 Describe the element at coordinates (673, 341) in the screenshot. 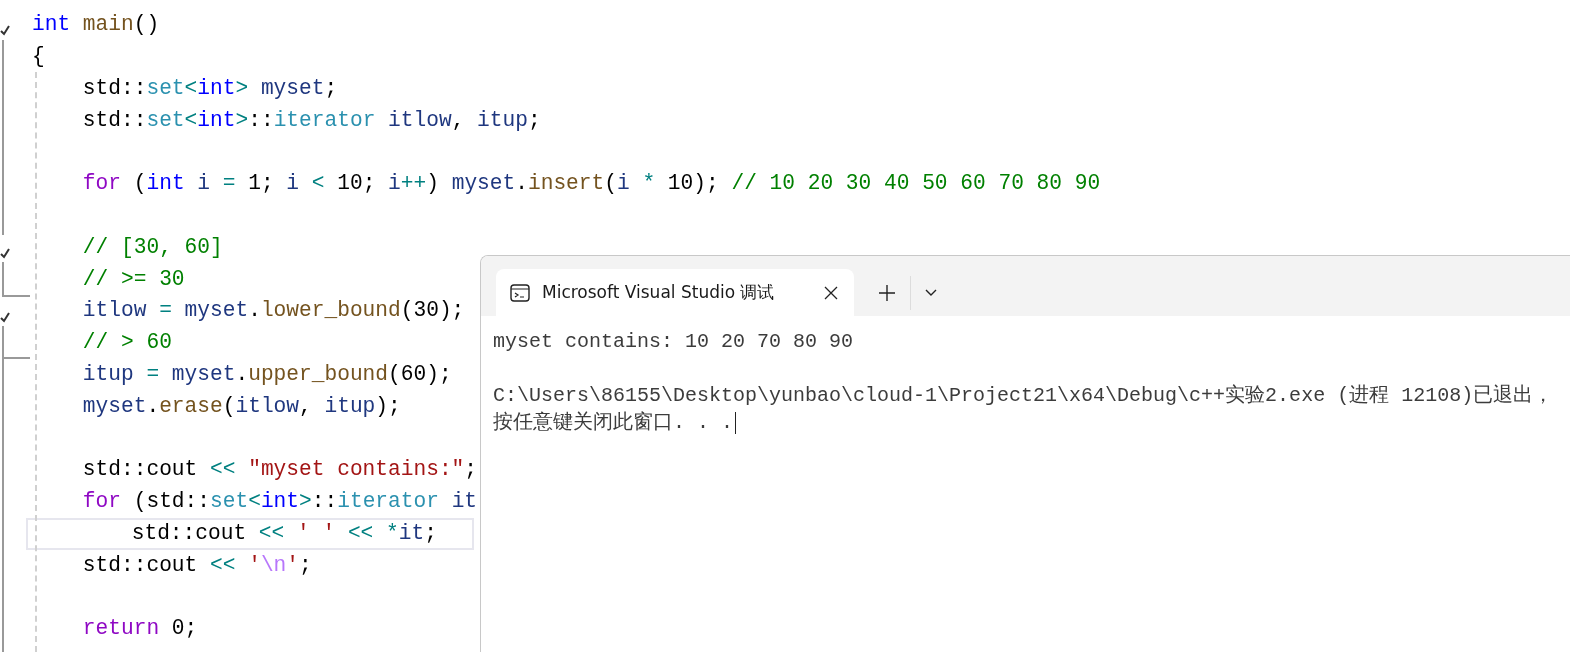

I see `console-output-line: myset contains: 10 20 70 80 90` at that location.